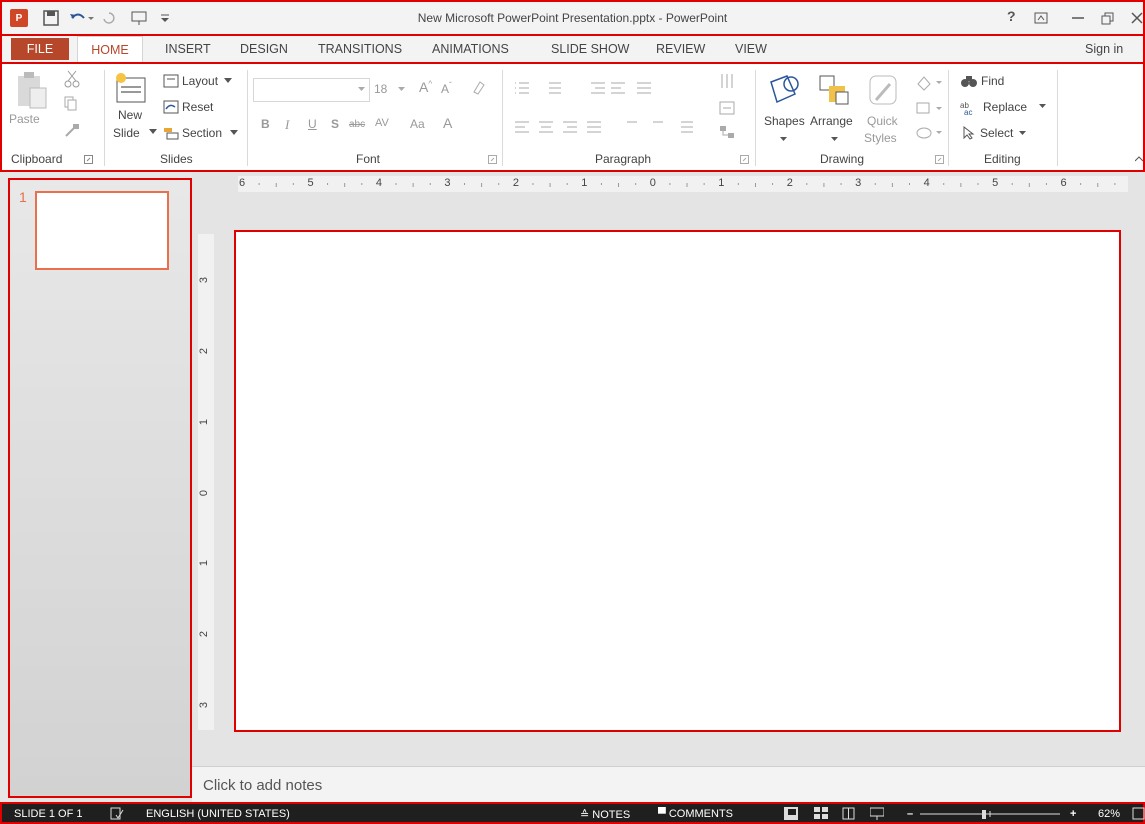 The height and width of the screenshot is (824, 1145). I want to click on tab-view: VIEW, so click(751, 49).